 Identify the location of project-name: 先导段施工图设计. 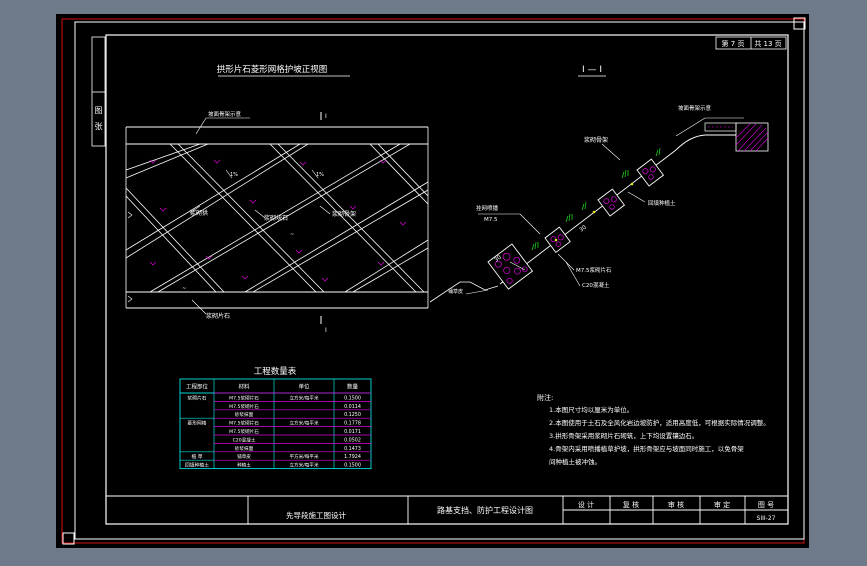
(316, 515).